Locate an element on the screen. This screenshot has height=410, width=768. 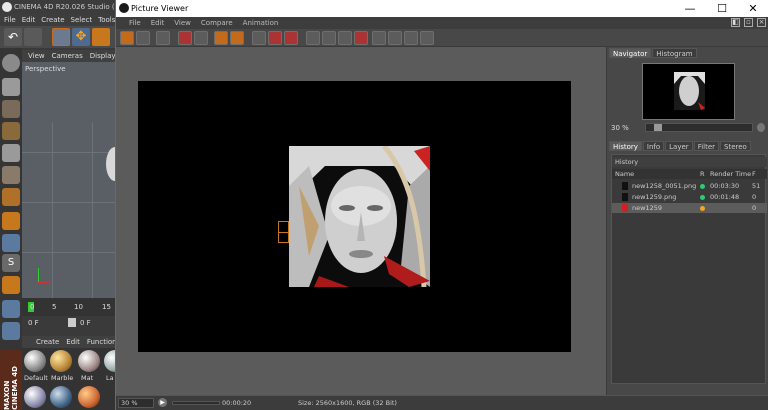
c4d-menu-file: File is located at coordinates (10, 20).